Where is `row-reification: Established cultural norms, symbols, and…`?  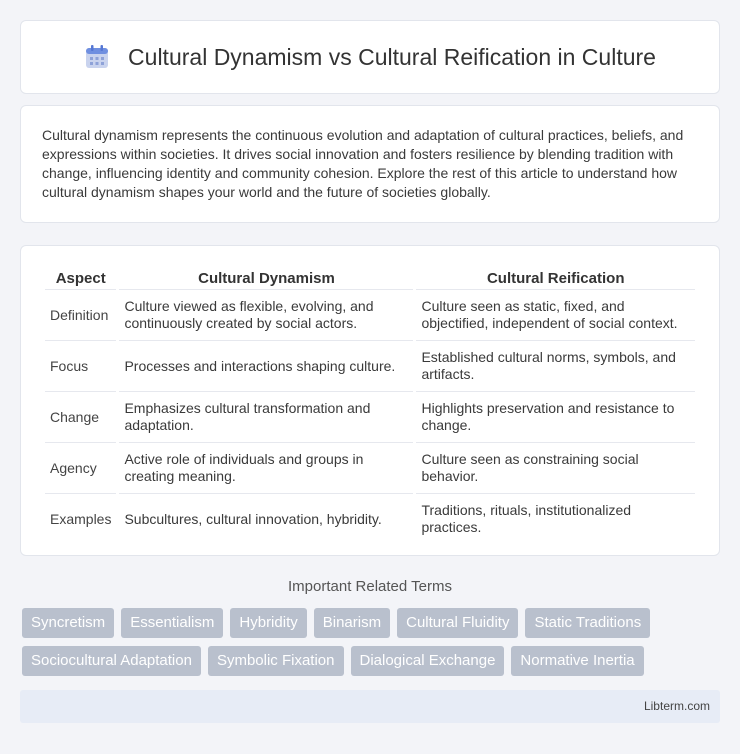 row-reification: Established cultural norms, symbols, and… is located at coordinates (555, 366).